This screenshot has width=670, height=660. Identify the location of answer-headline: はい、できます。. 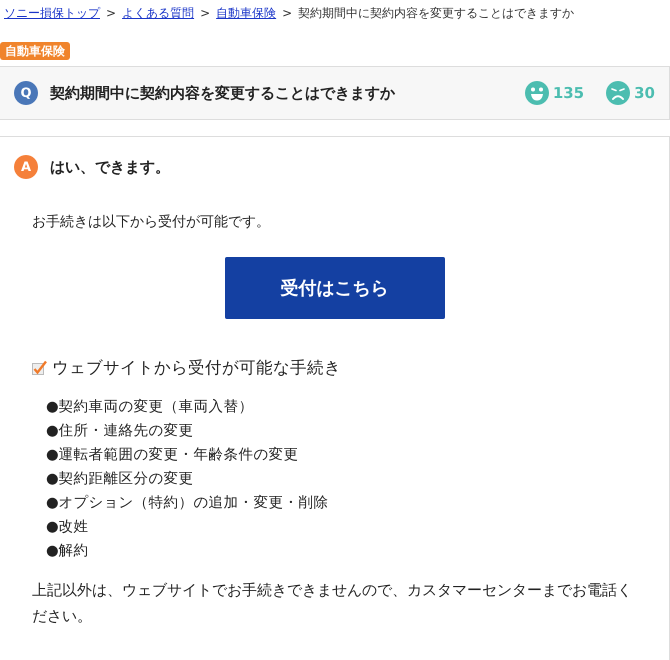
(110, 167).